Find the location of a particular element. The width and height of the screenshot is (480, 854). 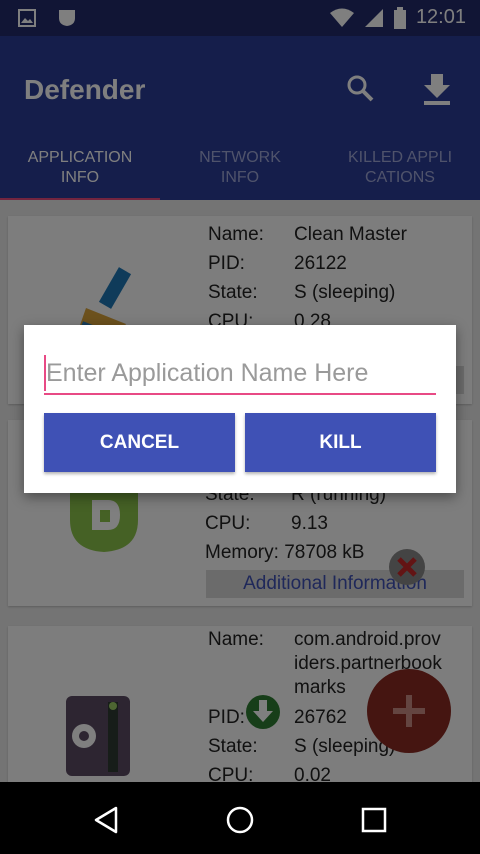

navigation-bar is located at coordinates (240, 818).